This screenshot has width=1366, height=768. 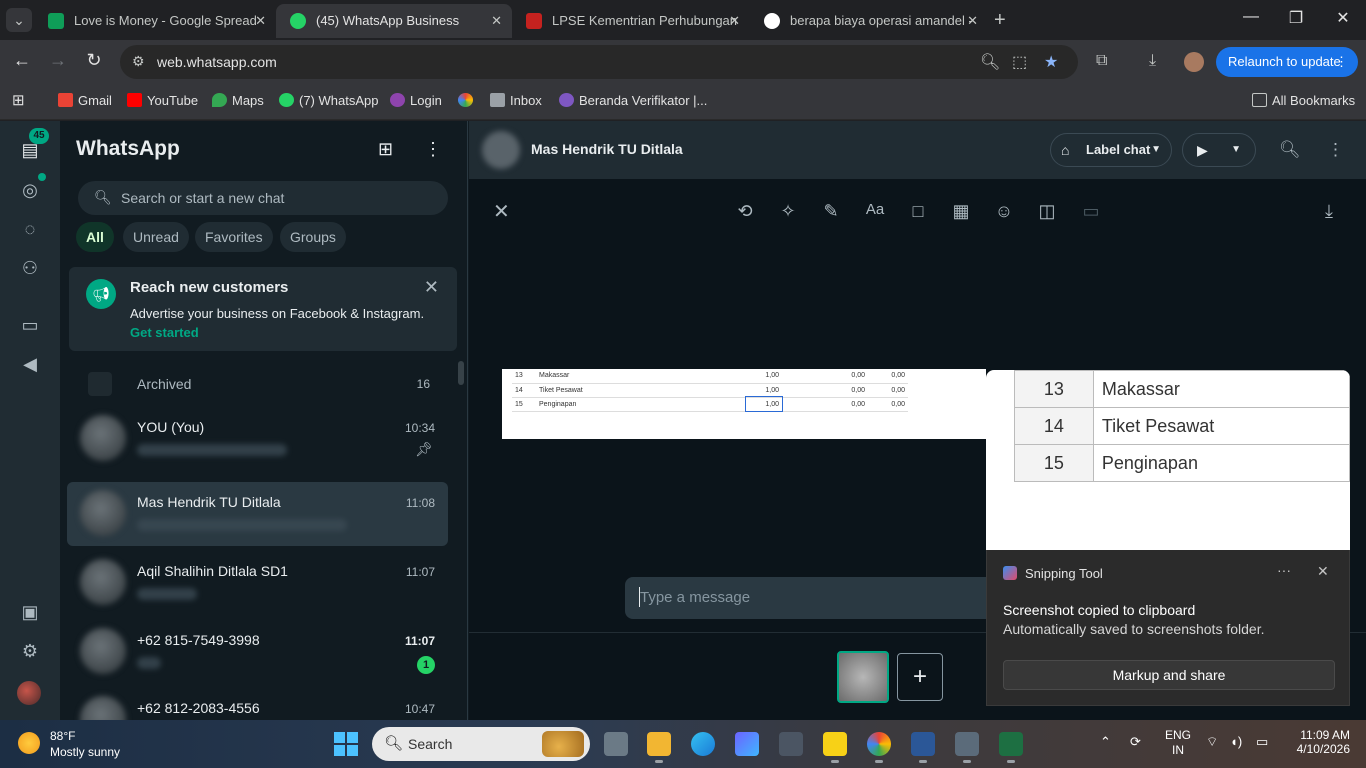 What do you see at coordinates (1262, 742) in the screenshot?
I see `battery-icon: ▭` at bounding box center [1262, 742].